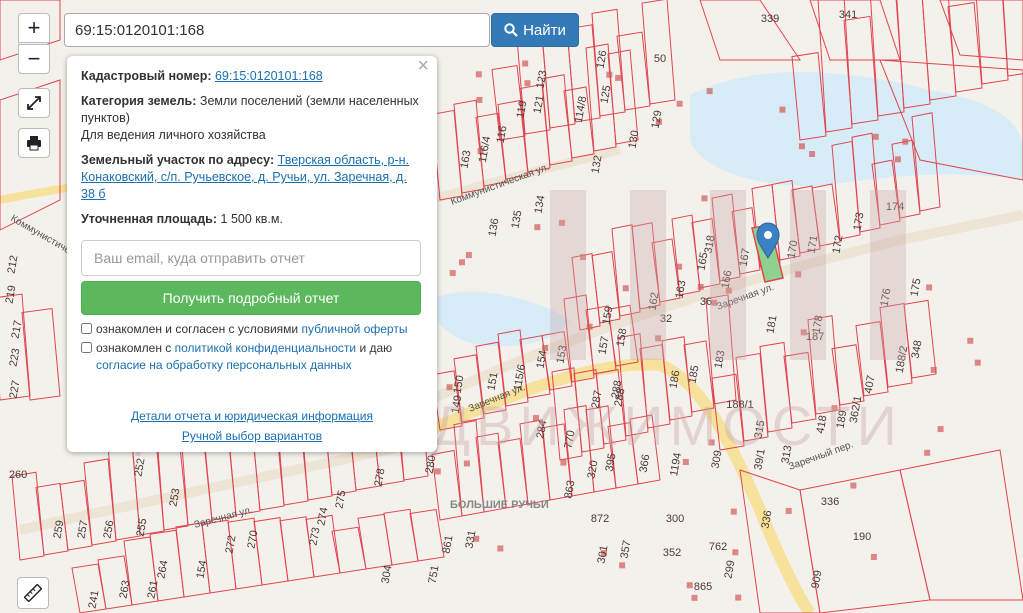 This screenshot has width=1023, height=613. I want to click on parcel-number-label: 190, so click(862, 537).